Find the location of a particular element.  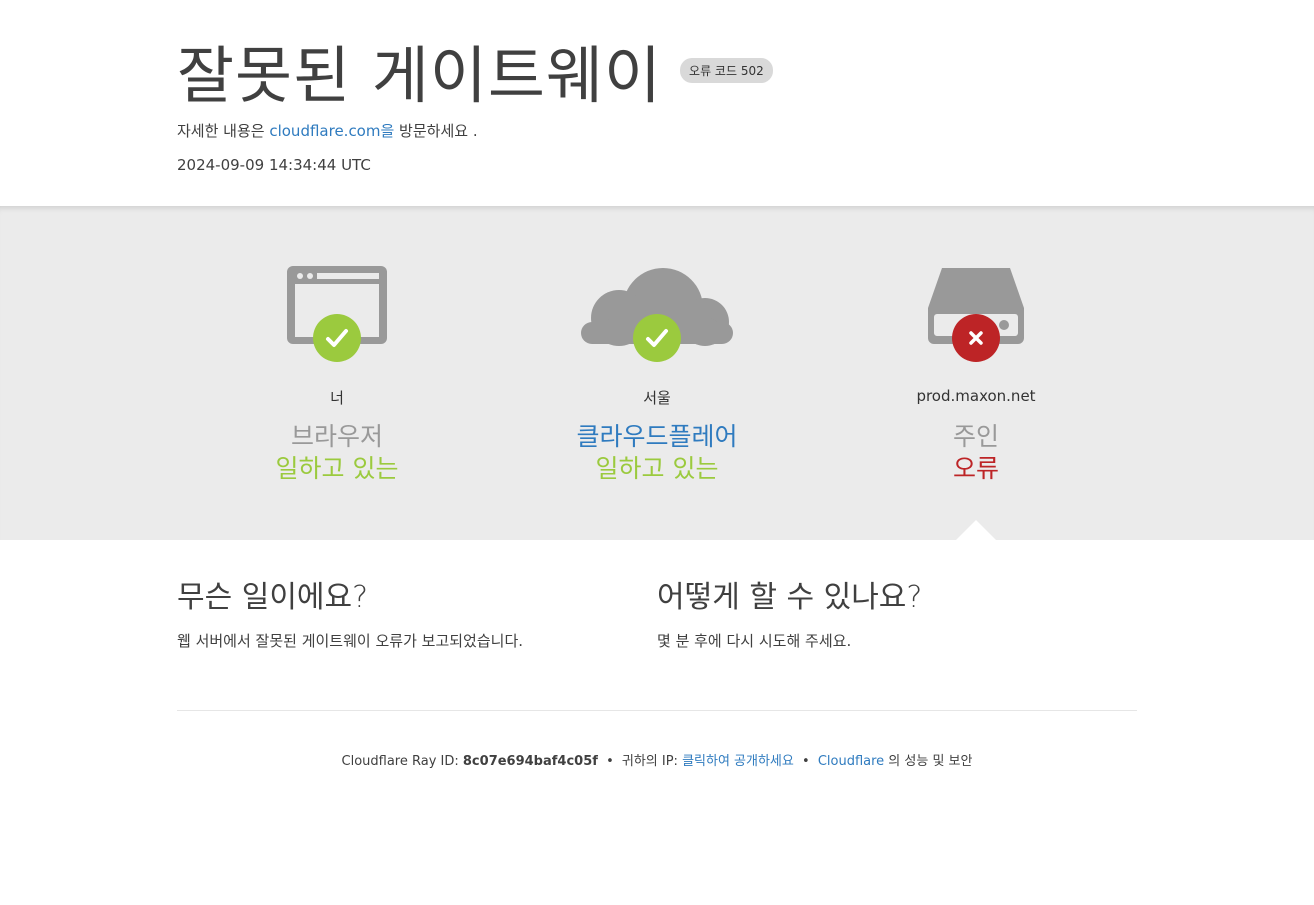

cloudflare-status: 서울 클라우드플레어 일하고 있는 is located at coordinates (657, 344).